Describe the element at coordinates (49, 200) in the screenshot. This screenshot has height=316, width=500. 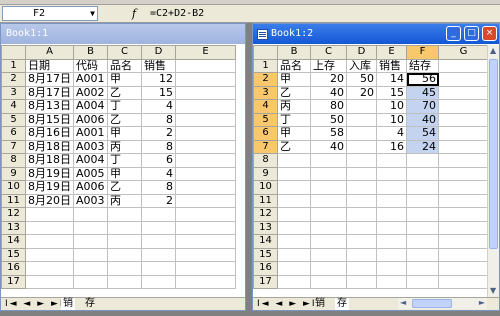
I see `grid-cell: 8月20日` at that location.